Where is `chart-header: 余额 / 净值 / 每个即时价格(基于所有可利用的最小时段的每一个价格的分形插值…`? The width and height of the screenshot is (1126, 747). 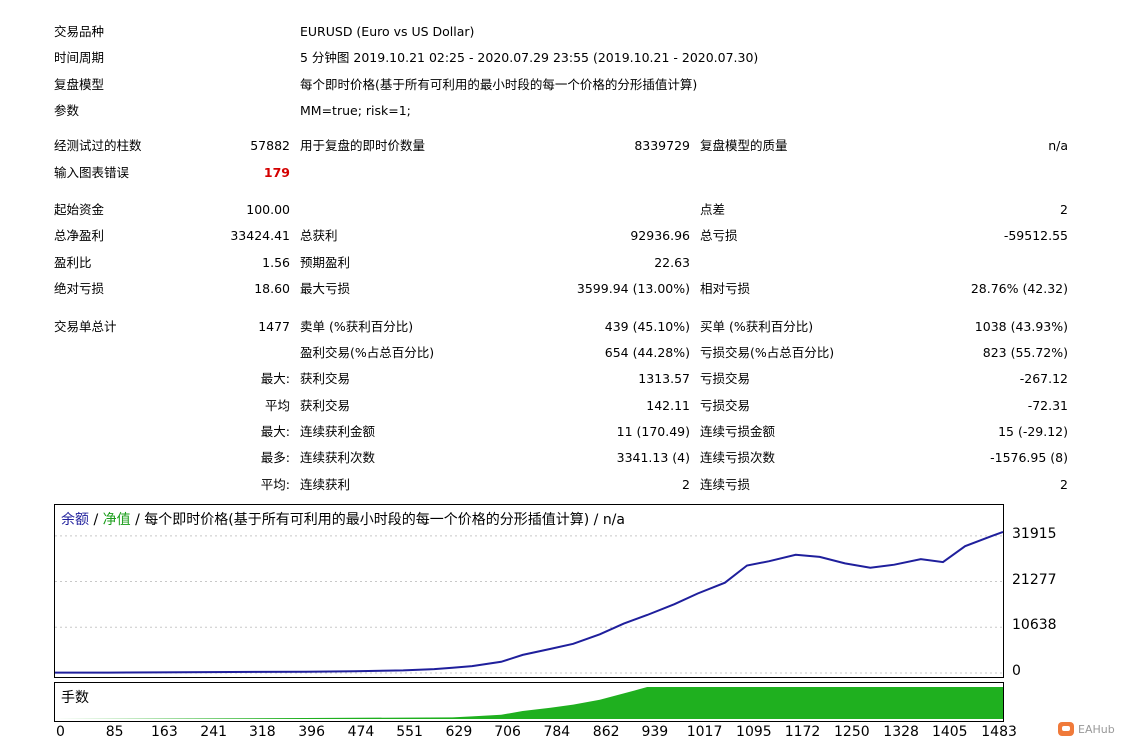
chart-header: 余额 / 净值 / 每个即时价格(基于所有可利用的最小时段的每一个价格的分形插值… is located at coordinates (343, 519).